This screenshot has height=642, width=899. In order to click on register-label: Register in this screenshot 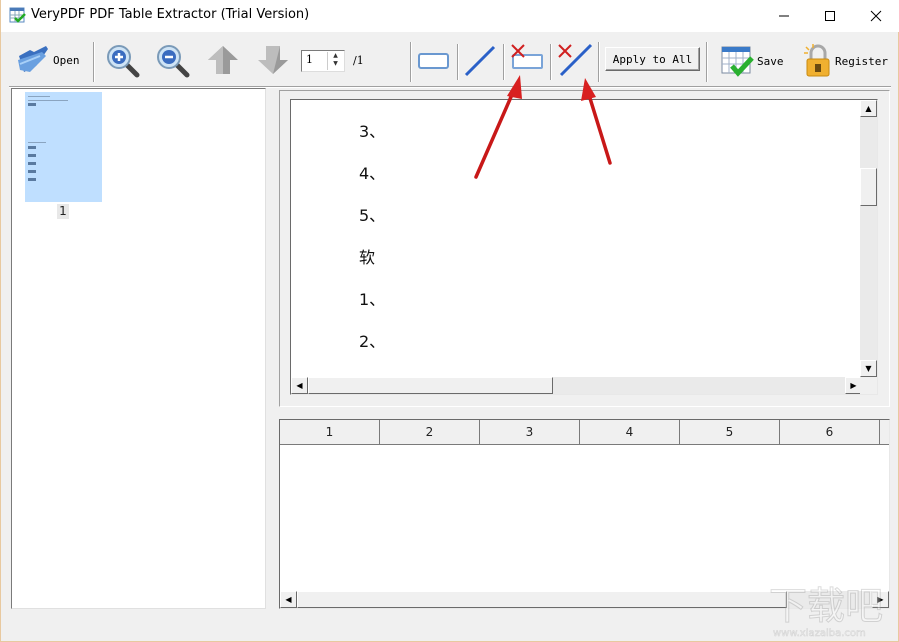, I will do `click(861, 61)`.